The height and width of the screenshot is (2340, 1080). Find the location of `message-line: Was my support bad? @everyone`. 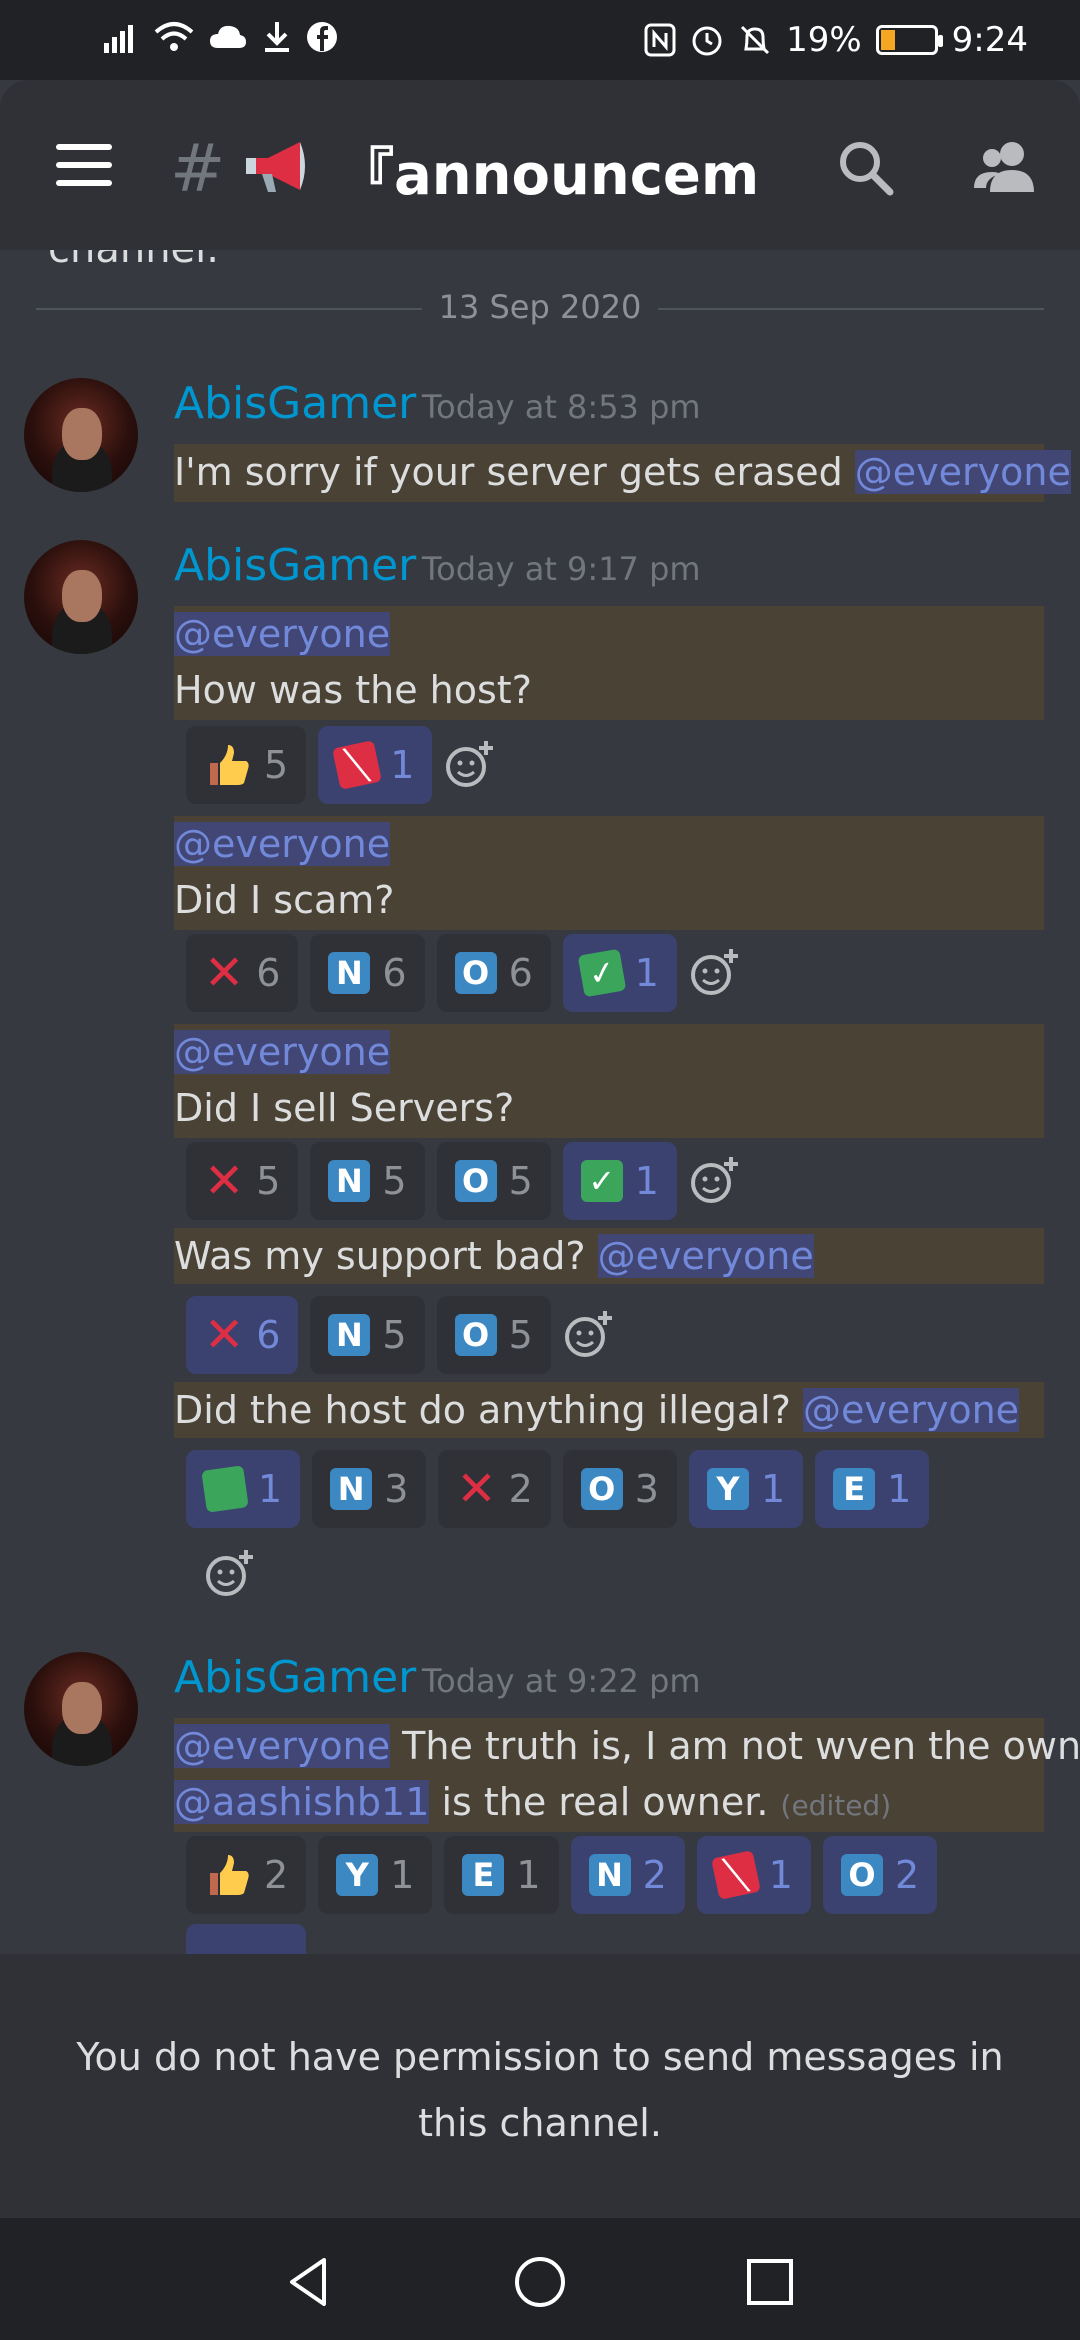

message-line: Was my support bad? @everyone is located at coordinates (609, 1256).